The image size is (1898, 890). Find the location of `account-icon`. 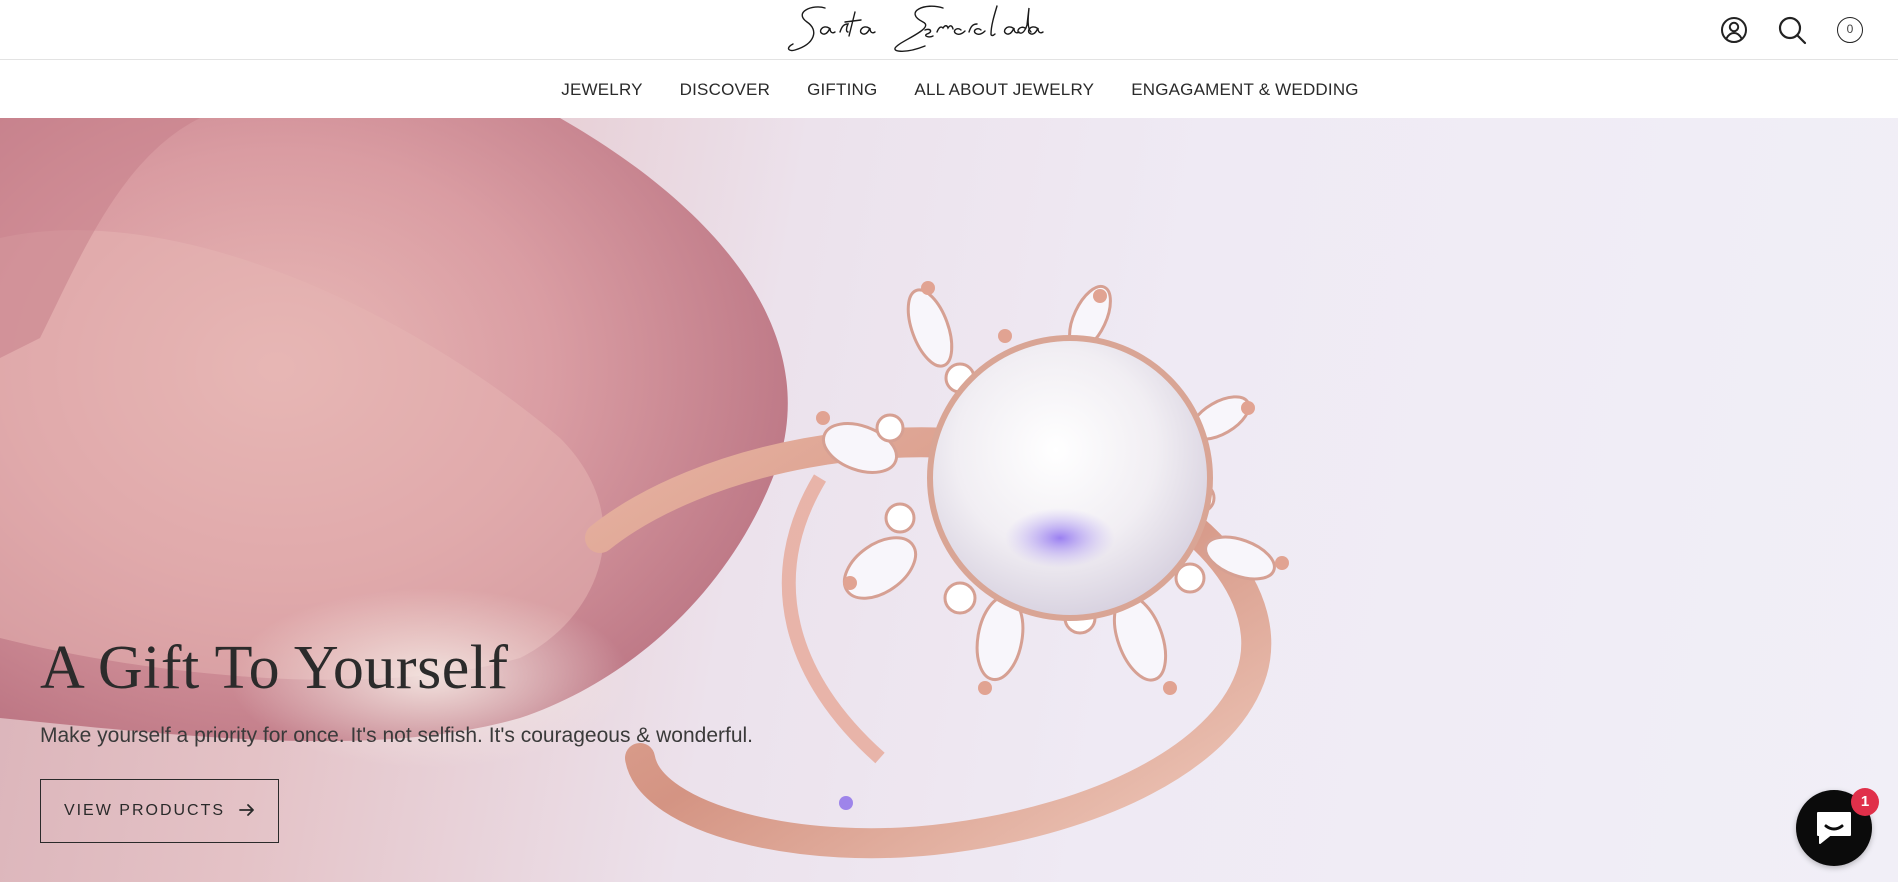

account-icon is located at coordinates (1734, 30).